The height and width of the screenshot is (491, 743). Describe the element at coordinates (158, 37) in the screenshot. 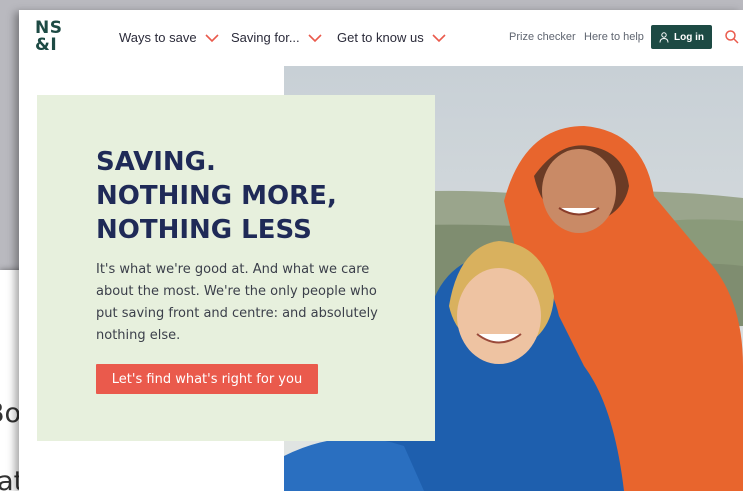

I see `nav-label: Ways to save` at that location.